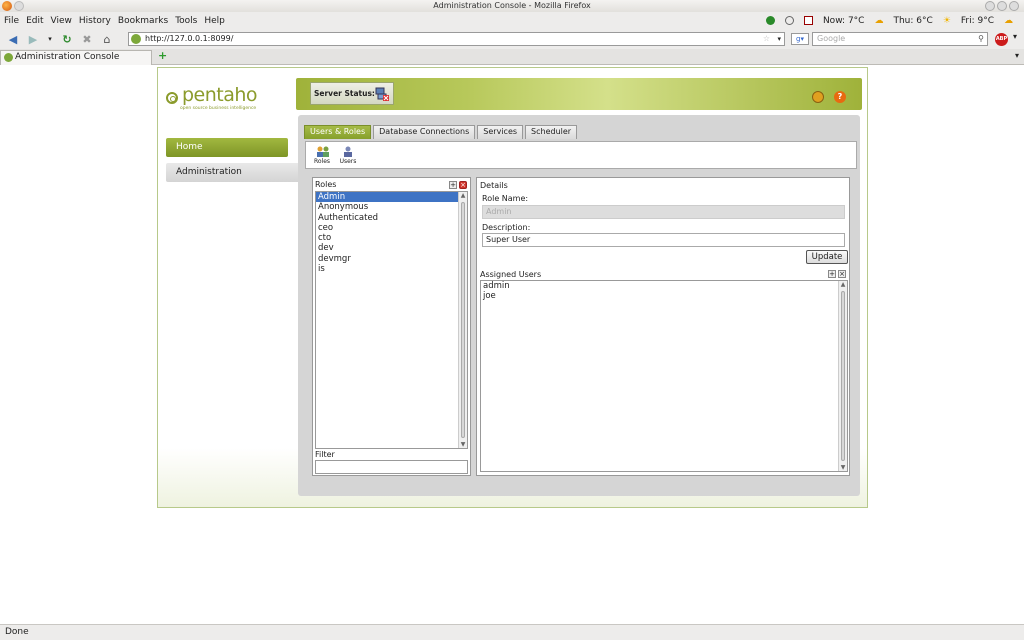 This screenshot has width=1024, height=640. I want to click on server-status: Server Status:, so click(352, 93).